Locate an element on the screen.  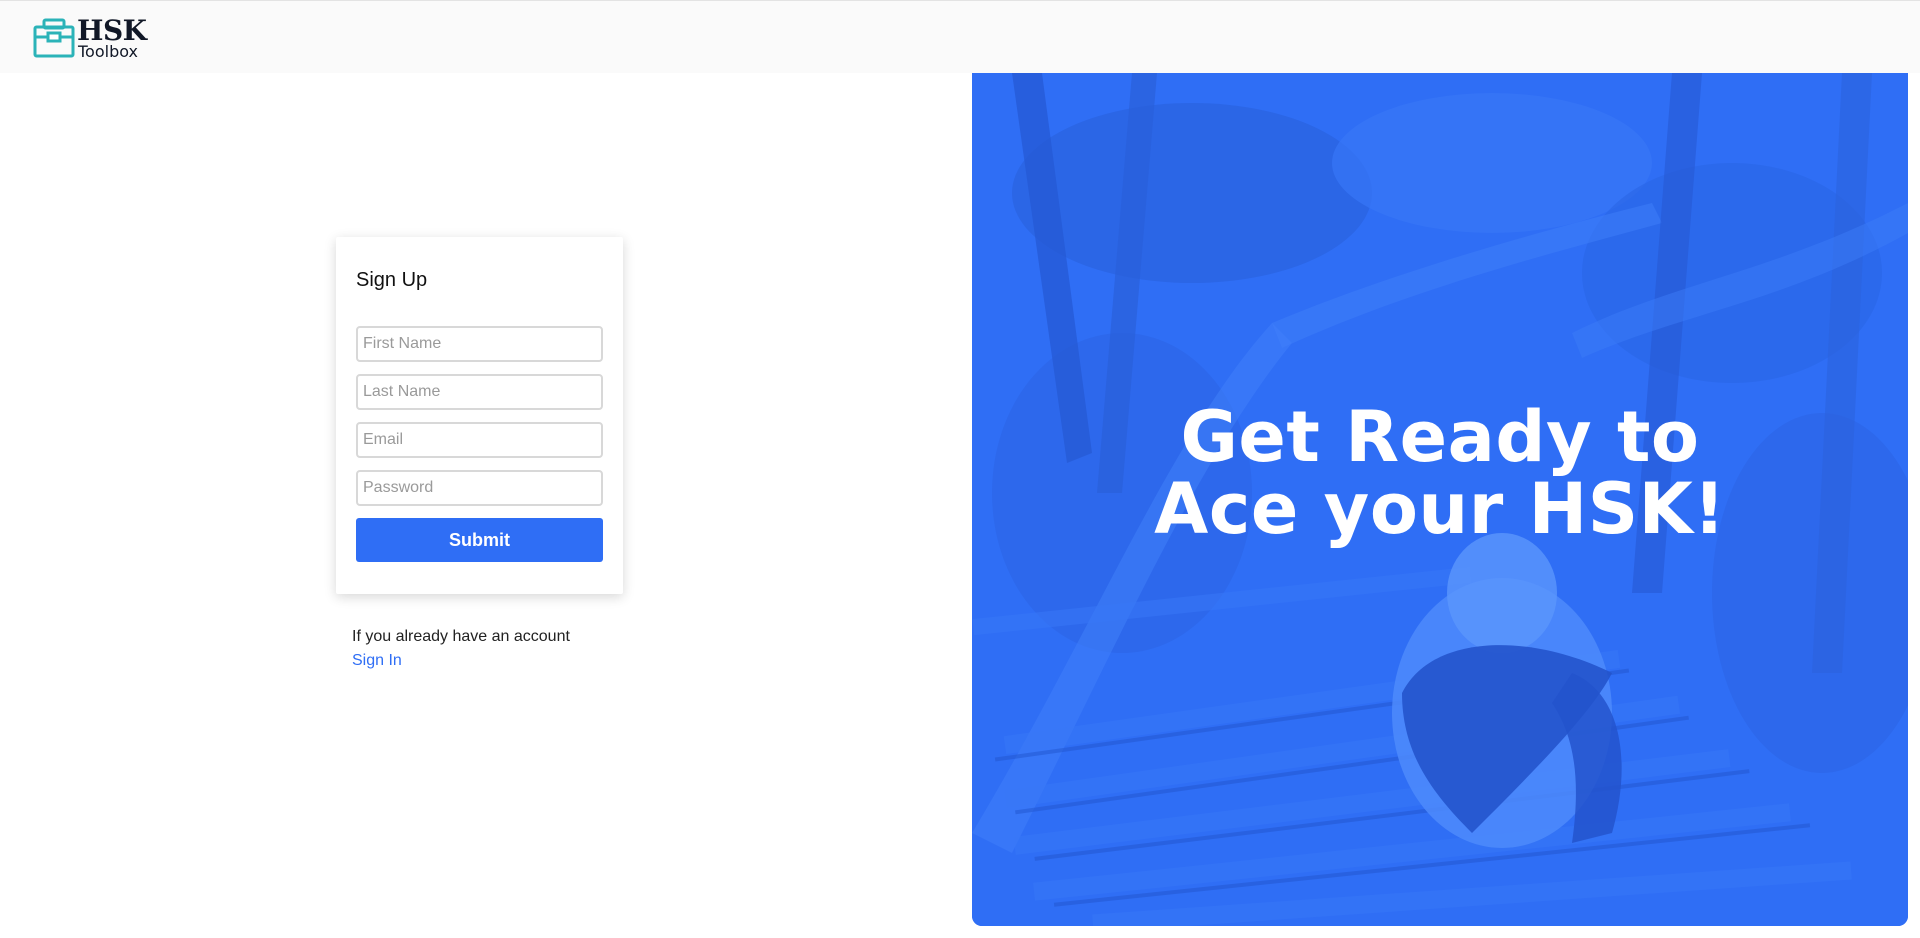
existing-account-note: If you already have an account is located at coordinates (461, 636).